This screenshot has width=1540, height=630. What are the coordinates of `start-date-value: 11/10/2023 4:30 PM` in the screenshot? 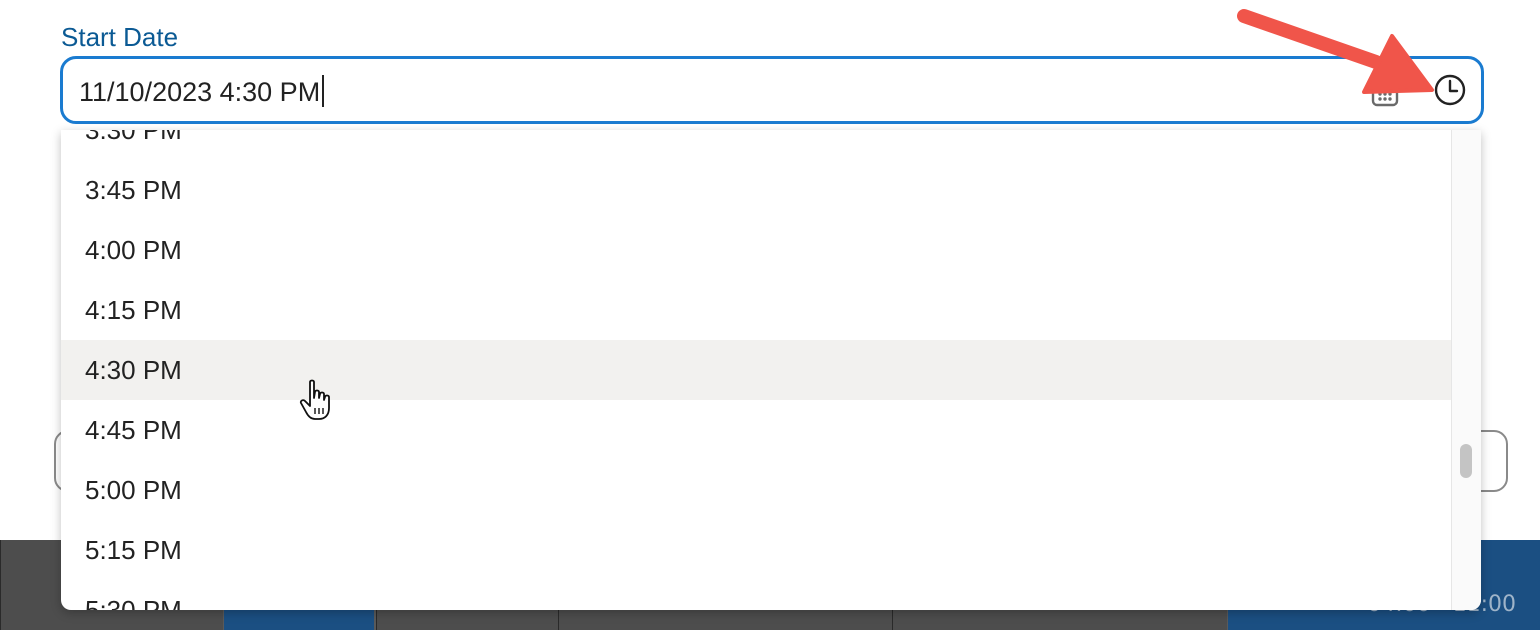 It's located at (200, 92).